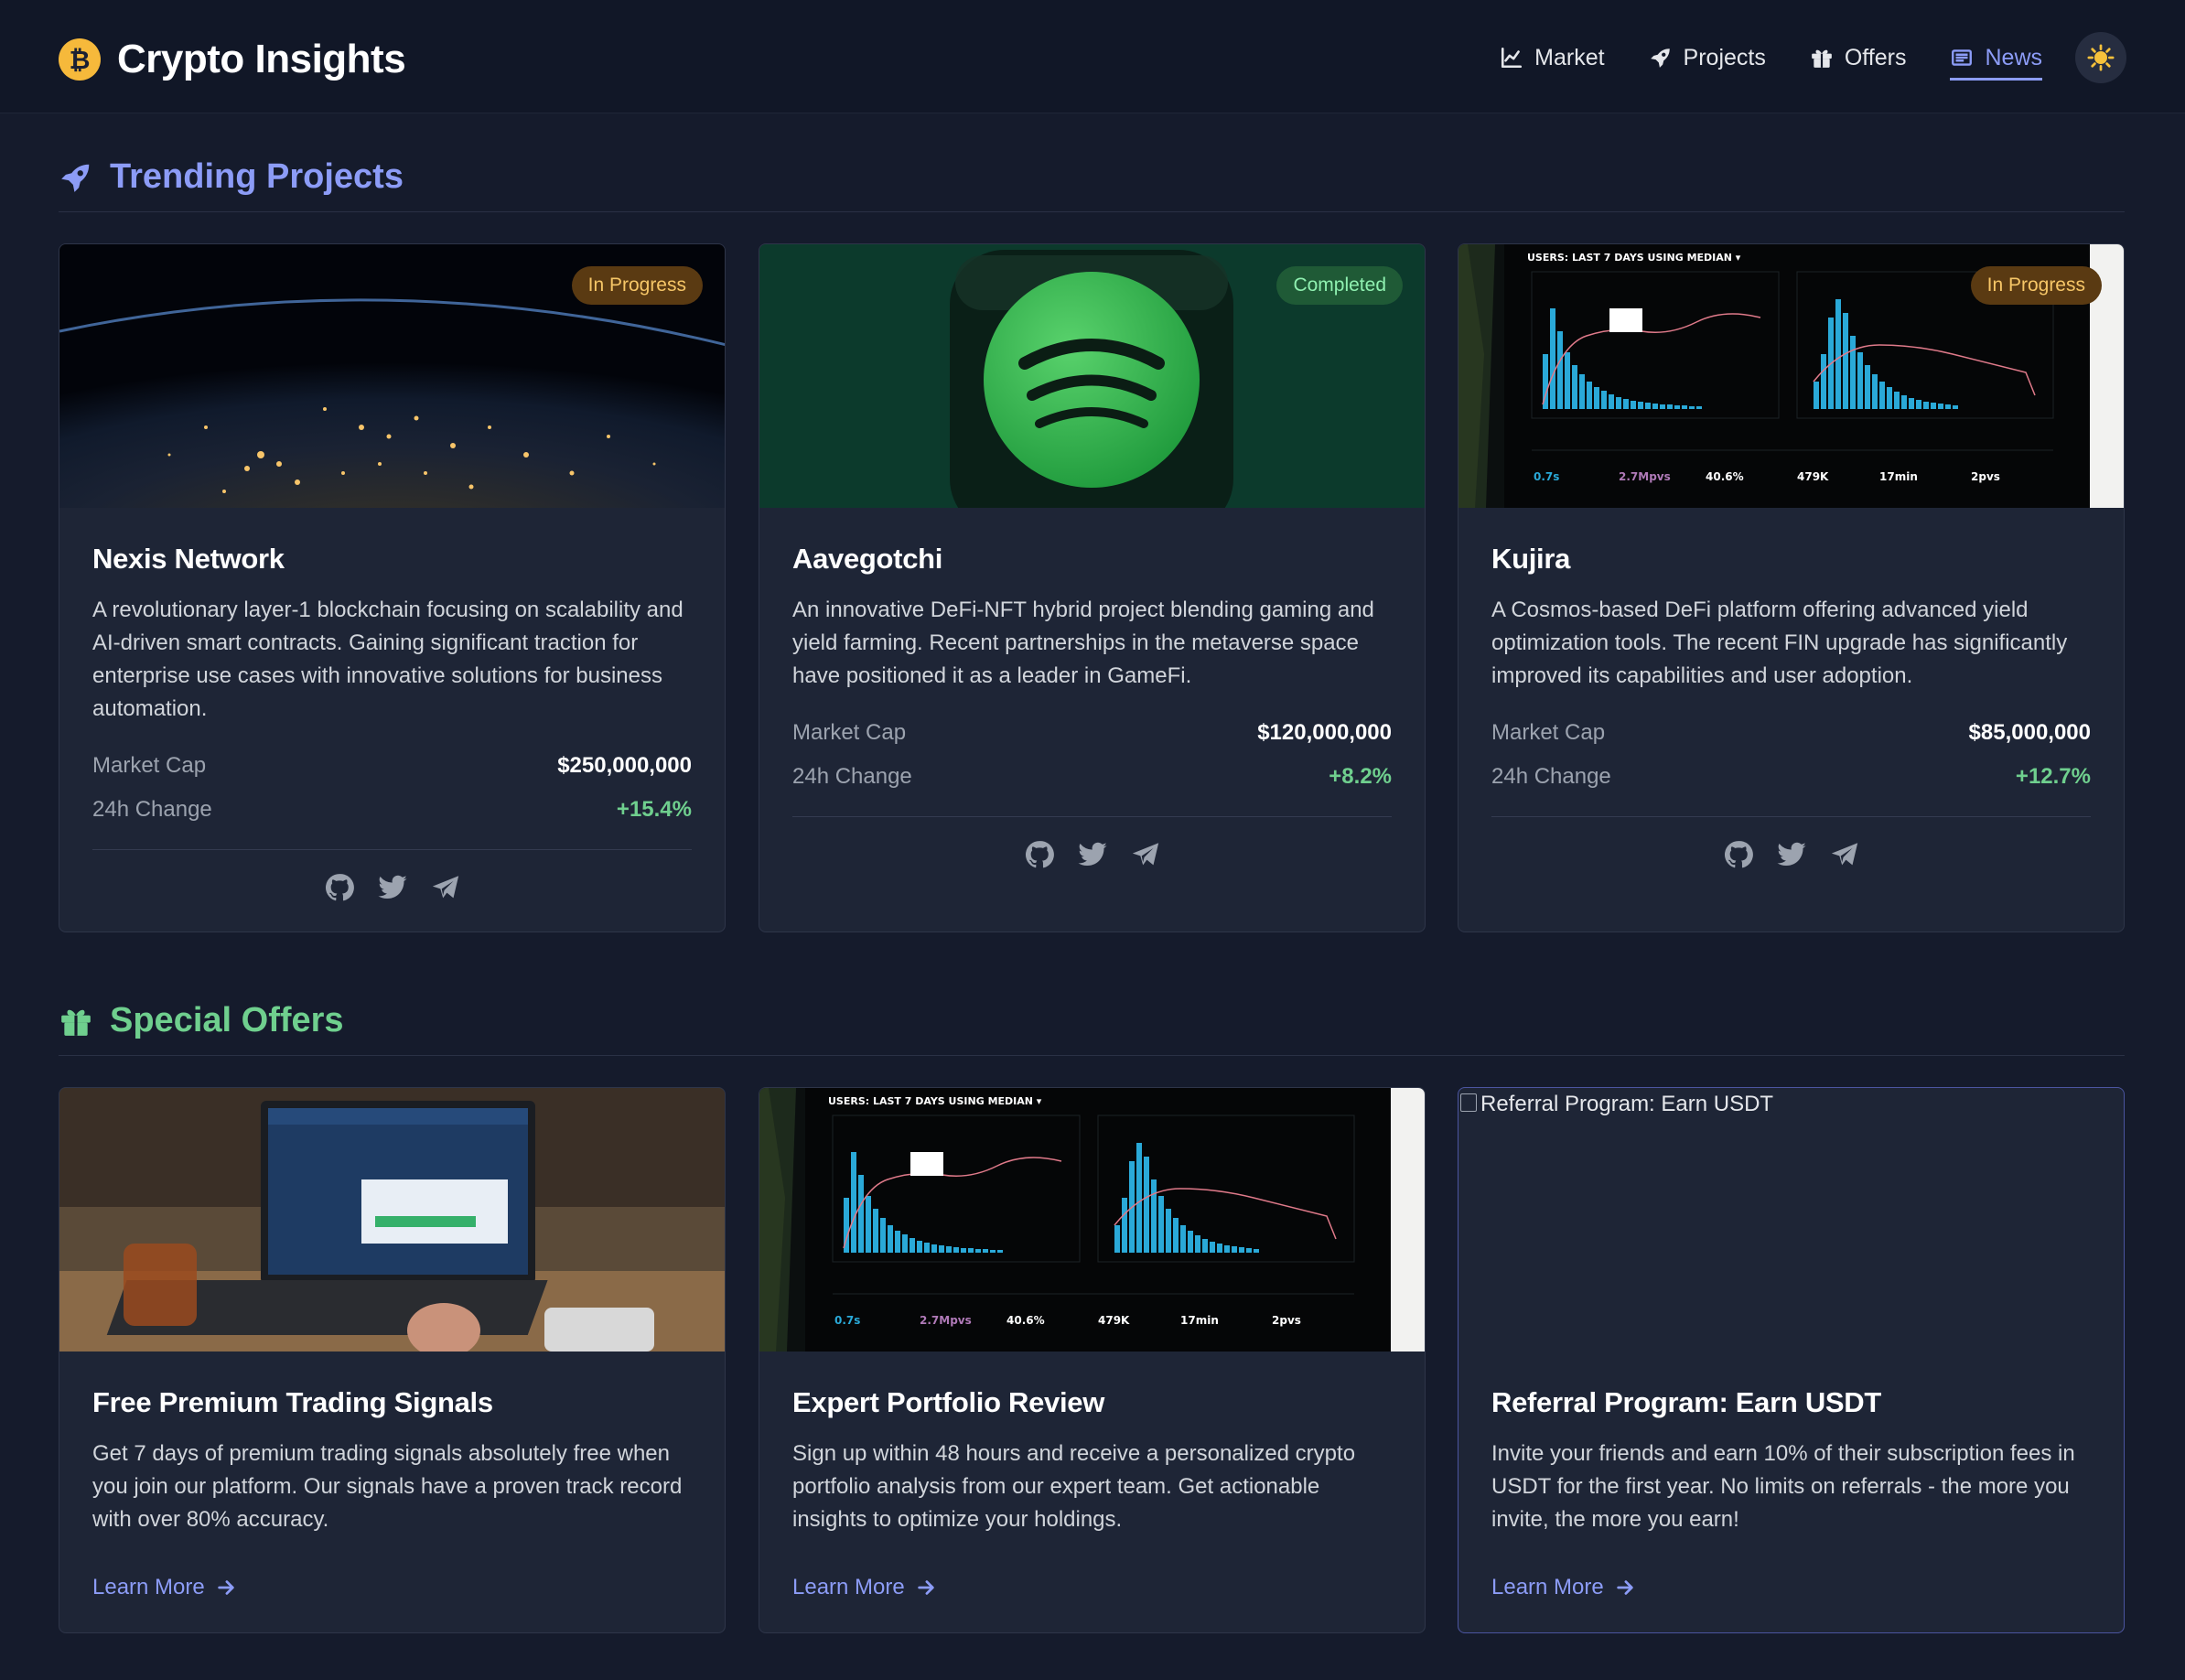 The image size is (2185, 1680). What do you see at coordinates (1962, 57) in the screenshot?
I see `newspaper-icon` at bounding box center [1962, 57].